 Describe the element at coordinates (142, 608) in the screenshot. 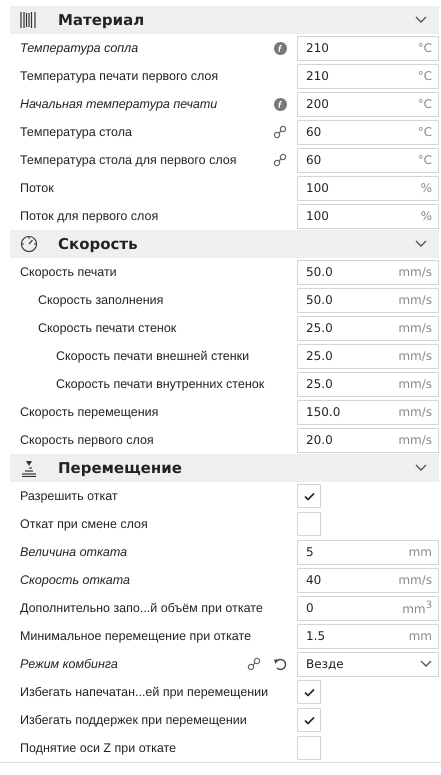

I see `setting-label: Дополнительно запо...й объём при откате` at that location.